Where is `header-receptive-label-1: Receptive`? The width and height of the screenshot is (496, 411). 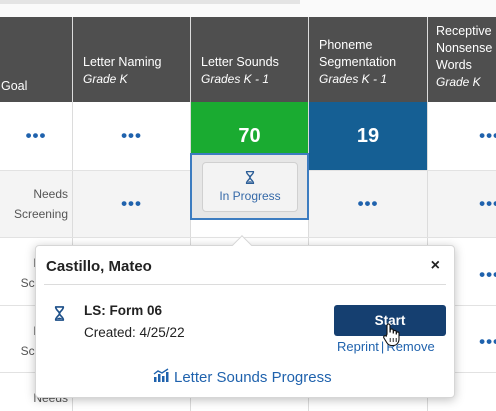 header-receptive-label-1: Receptive is located at coordinates (464, 31).